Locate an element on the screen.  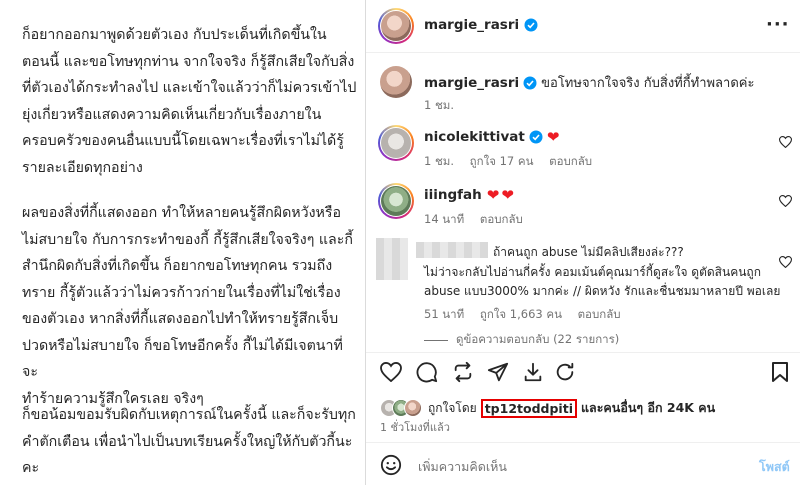
caption-time: 1 ชม. is located at coordinates (439, 105).